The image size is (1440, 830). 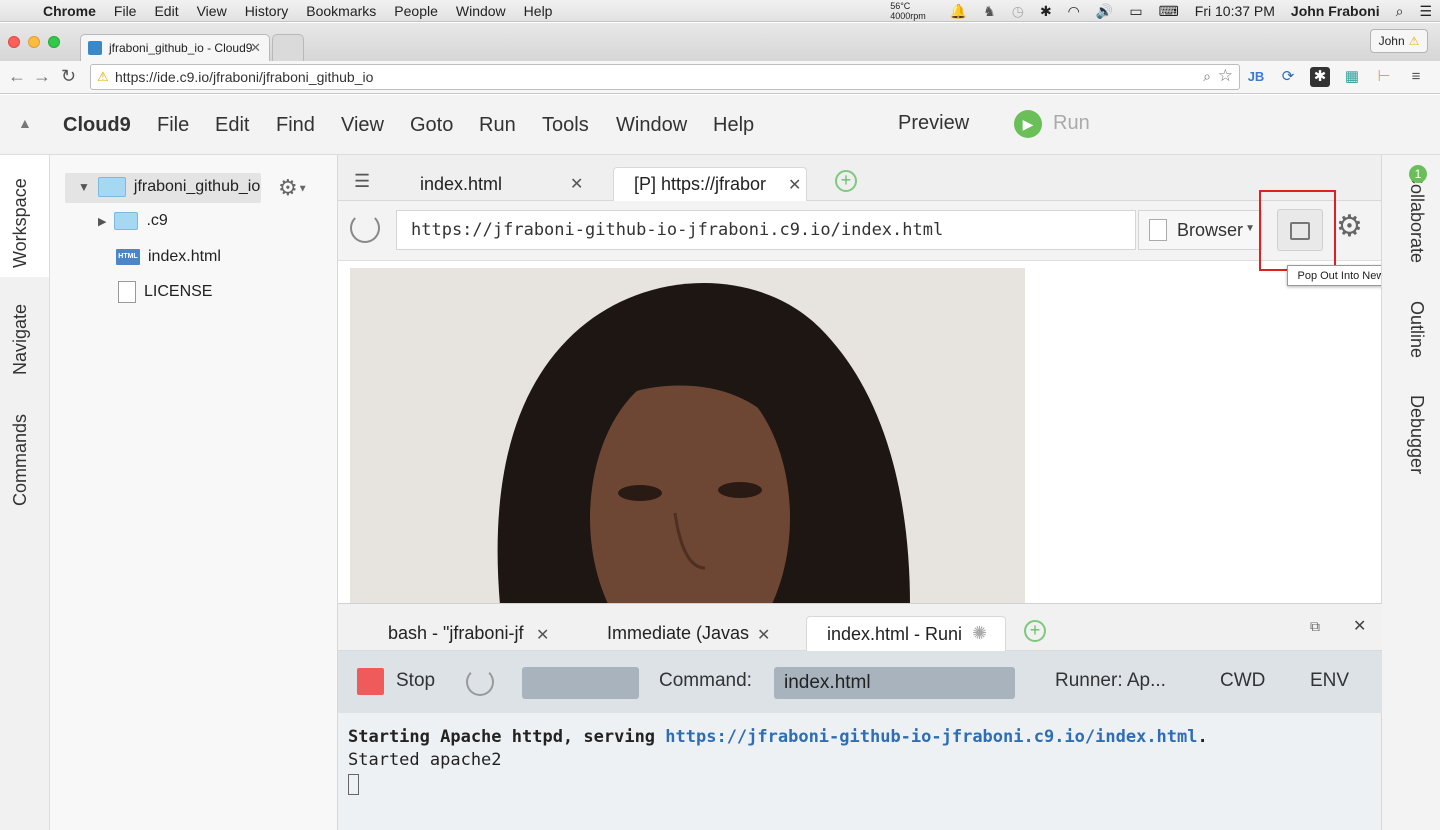 What do you see at coordinates (175, 47) in the screenshot?
I see `browser-tab: jfraboni_github_io - Cloud9 ✕` at bounding box center [175, 47].